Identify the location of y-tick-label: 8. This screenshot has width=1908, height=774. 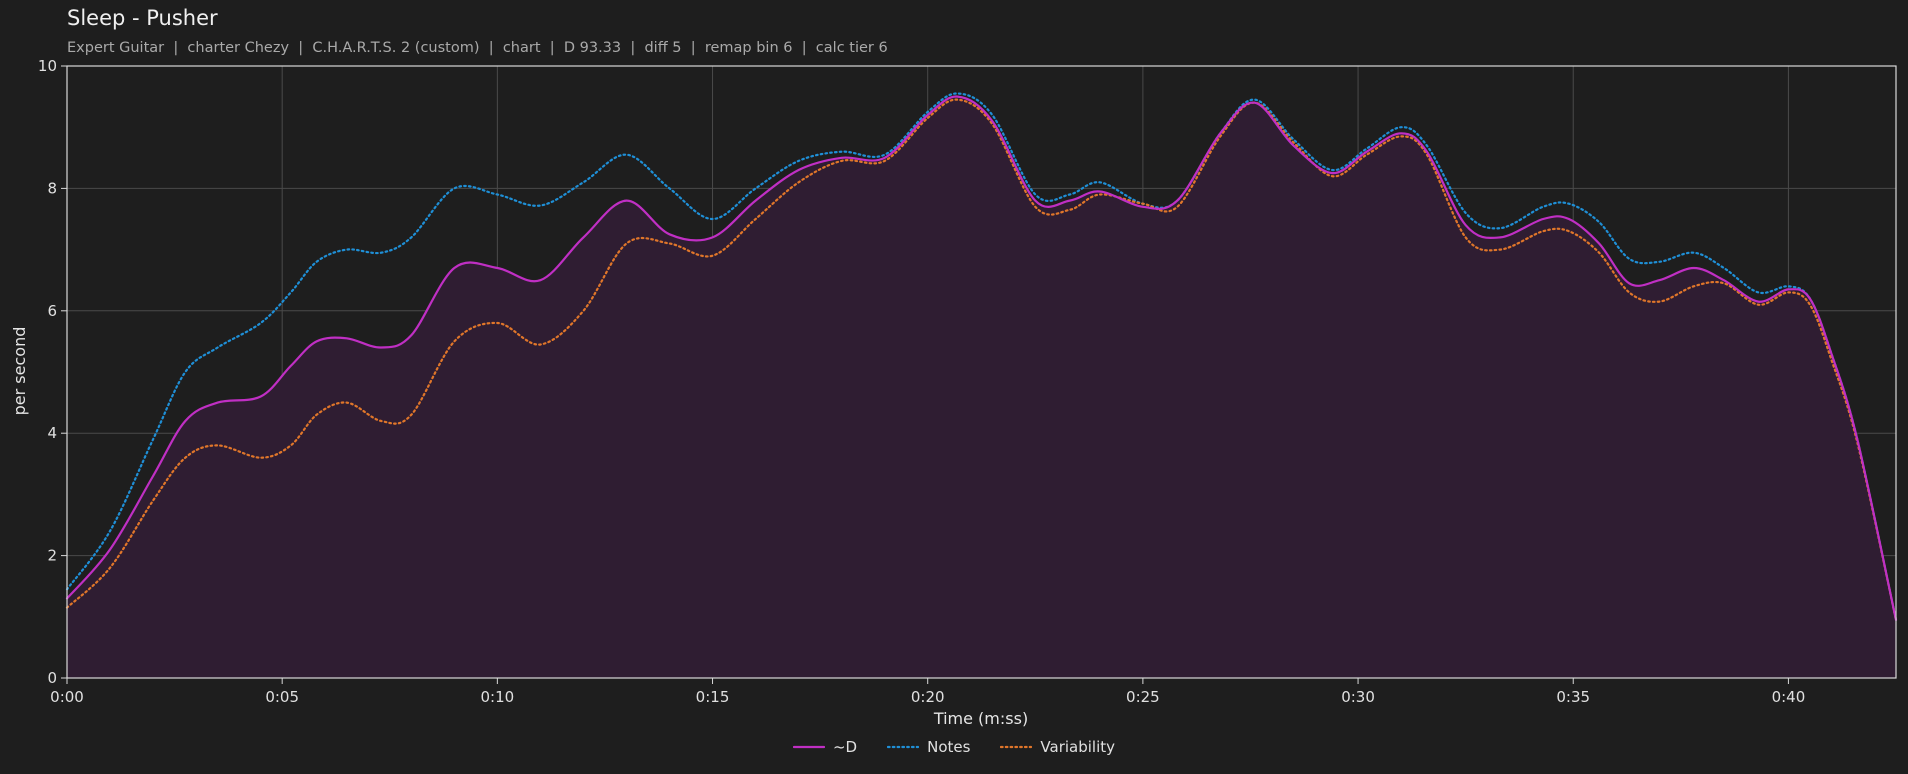
(52, 188).